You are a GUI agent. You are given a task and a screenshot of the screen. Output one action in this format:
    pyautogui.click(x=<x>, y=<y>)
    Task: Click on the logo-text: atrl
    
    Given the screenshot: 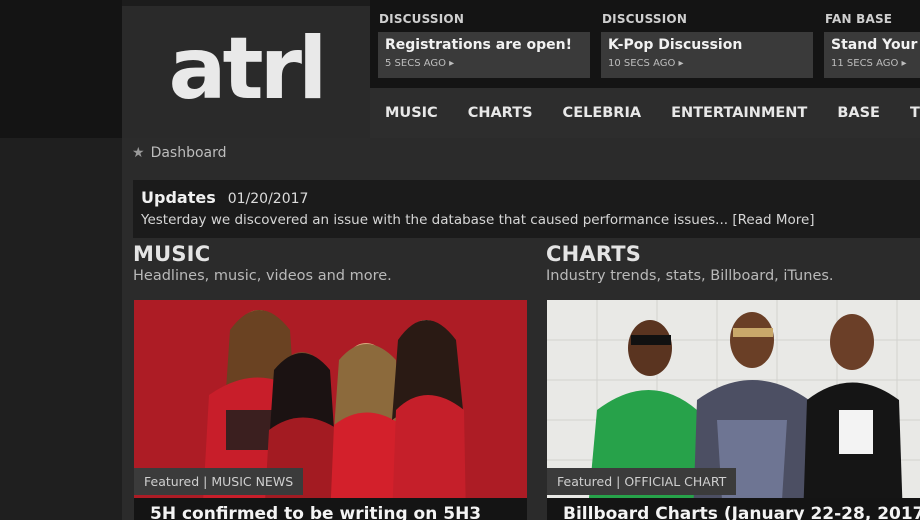 What is the action you would take?
    pyautogui.click(x=247, y=69)
    